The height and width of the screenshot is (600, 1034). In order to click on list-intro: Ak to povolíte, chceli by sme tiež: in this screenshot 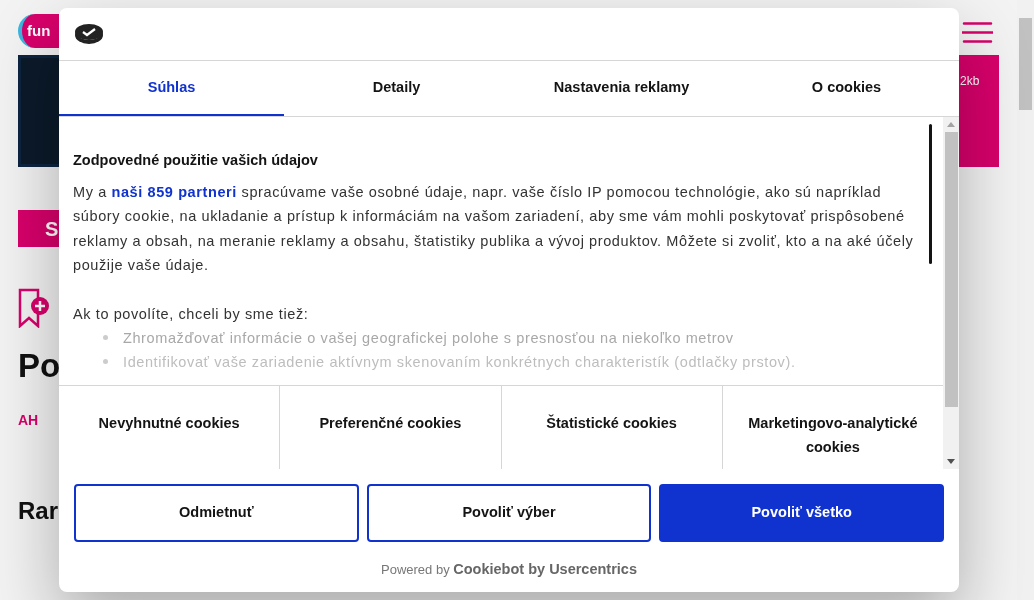, I will do `click(191, 314)`.